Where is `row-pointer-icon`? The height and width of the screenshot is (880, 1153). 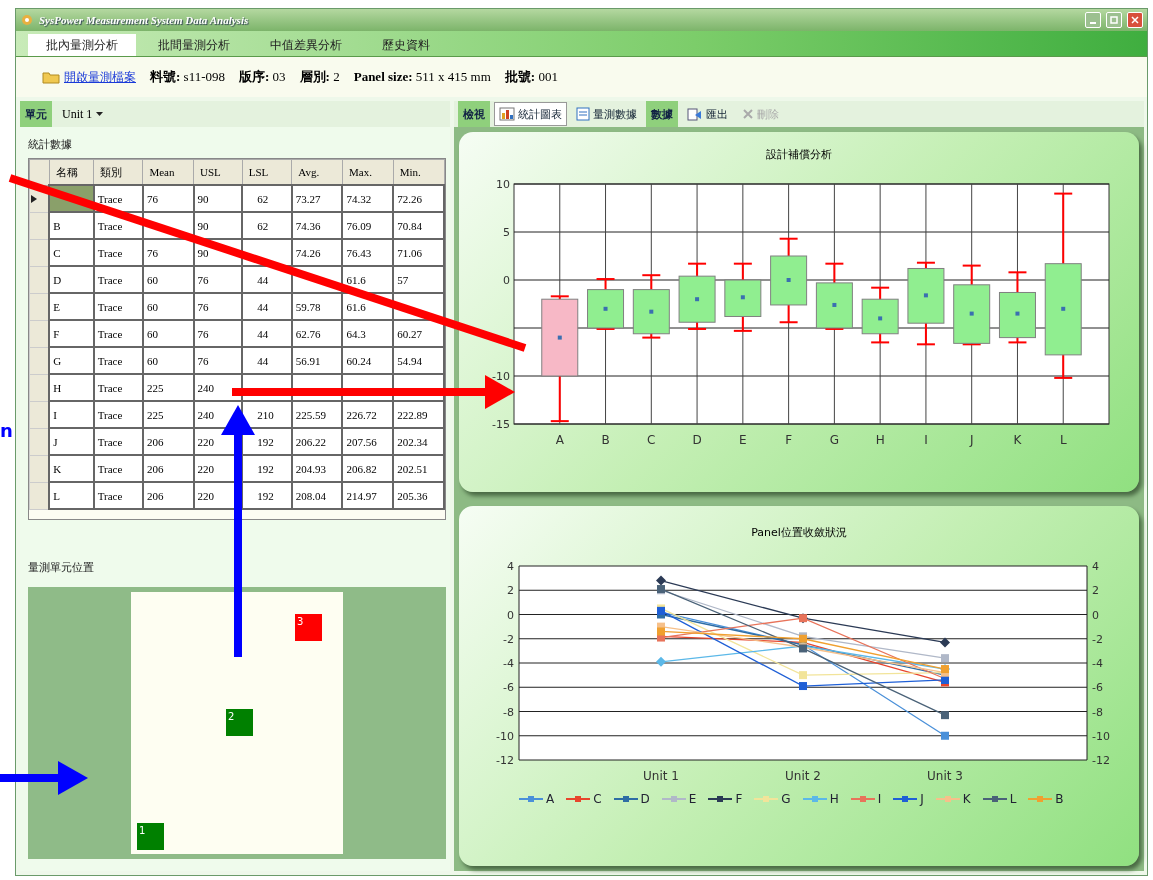
row-pointer-icon is located at coordinates (34, 198).